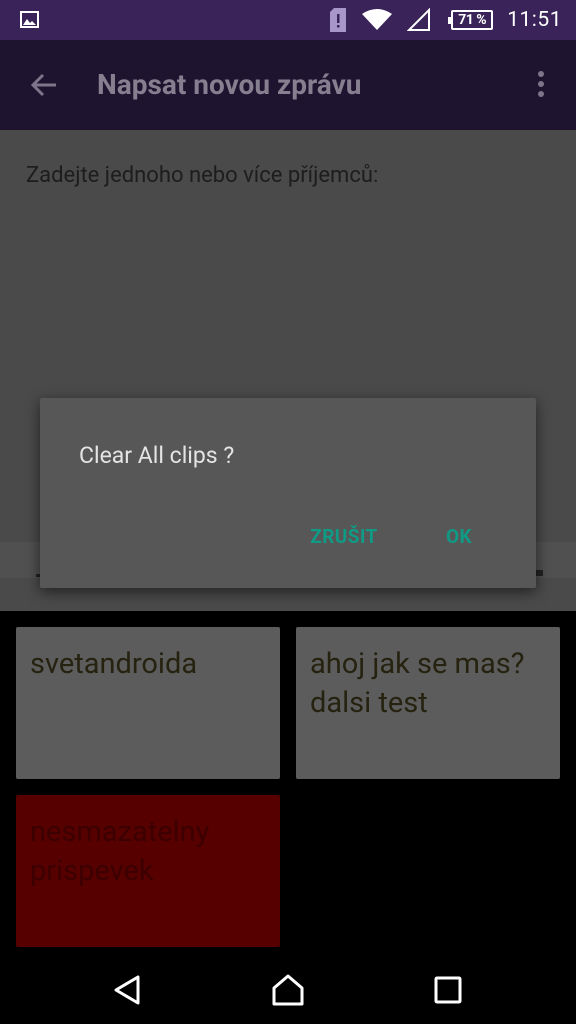 This screenshot has width=576, height=1024. I want to click on signal-icon, so click(419, 20).